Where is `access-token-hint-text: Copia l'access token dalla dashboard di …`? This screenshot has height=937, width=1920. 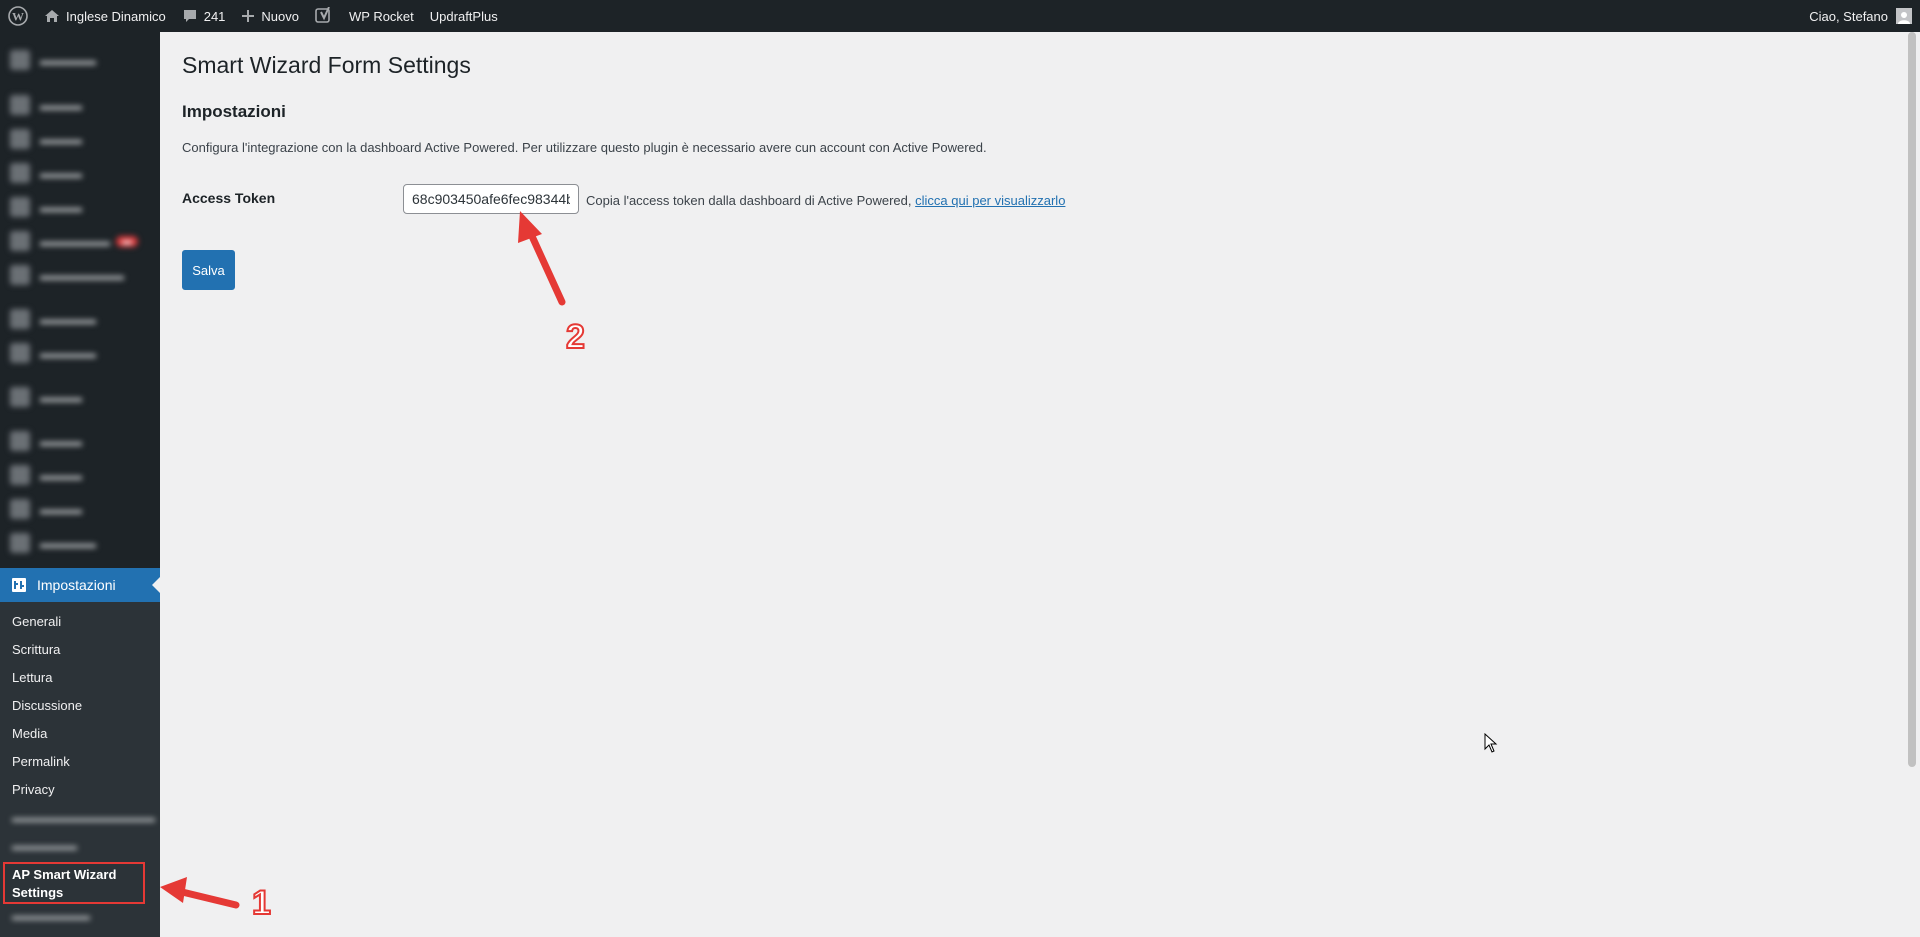
access-token-hint-text: Copia l'access token dalla dashboard di … is located at coordinates (749, 200).